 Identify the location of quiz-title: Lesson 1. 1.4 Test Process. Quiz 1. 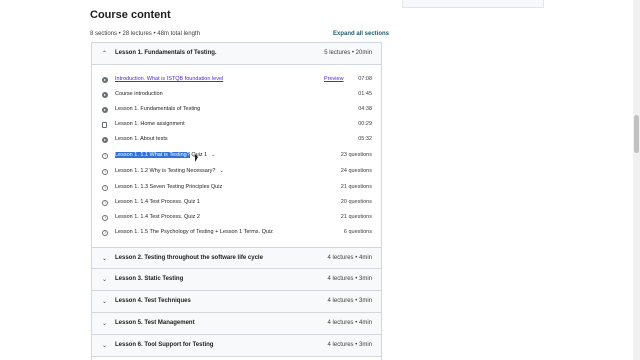
(157, 202).